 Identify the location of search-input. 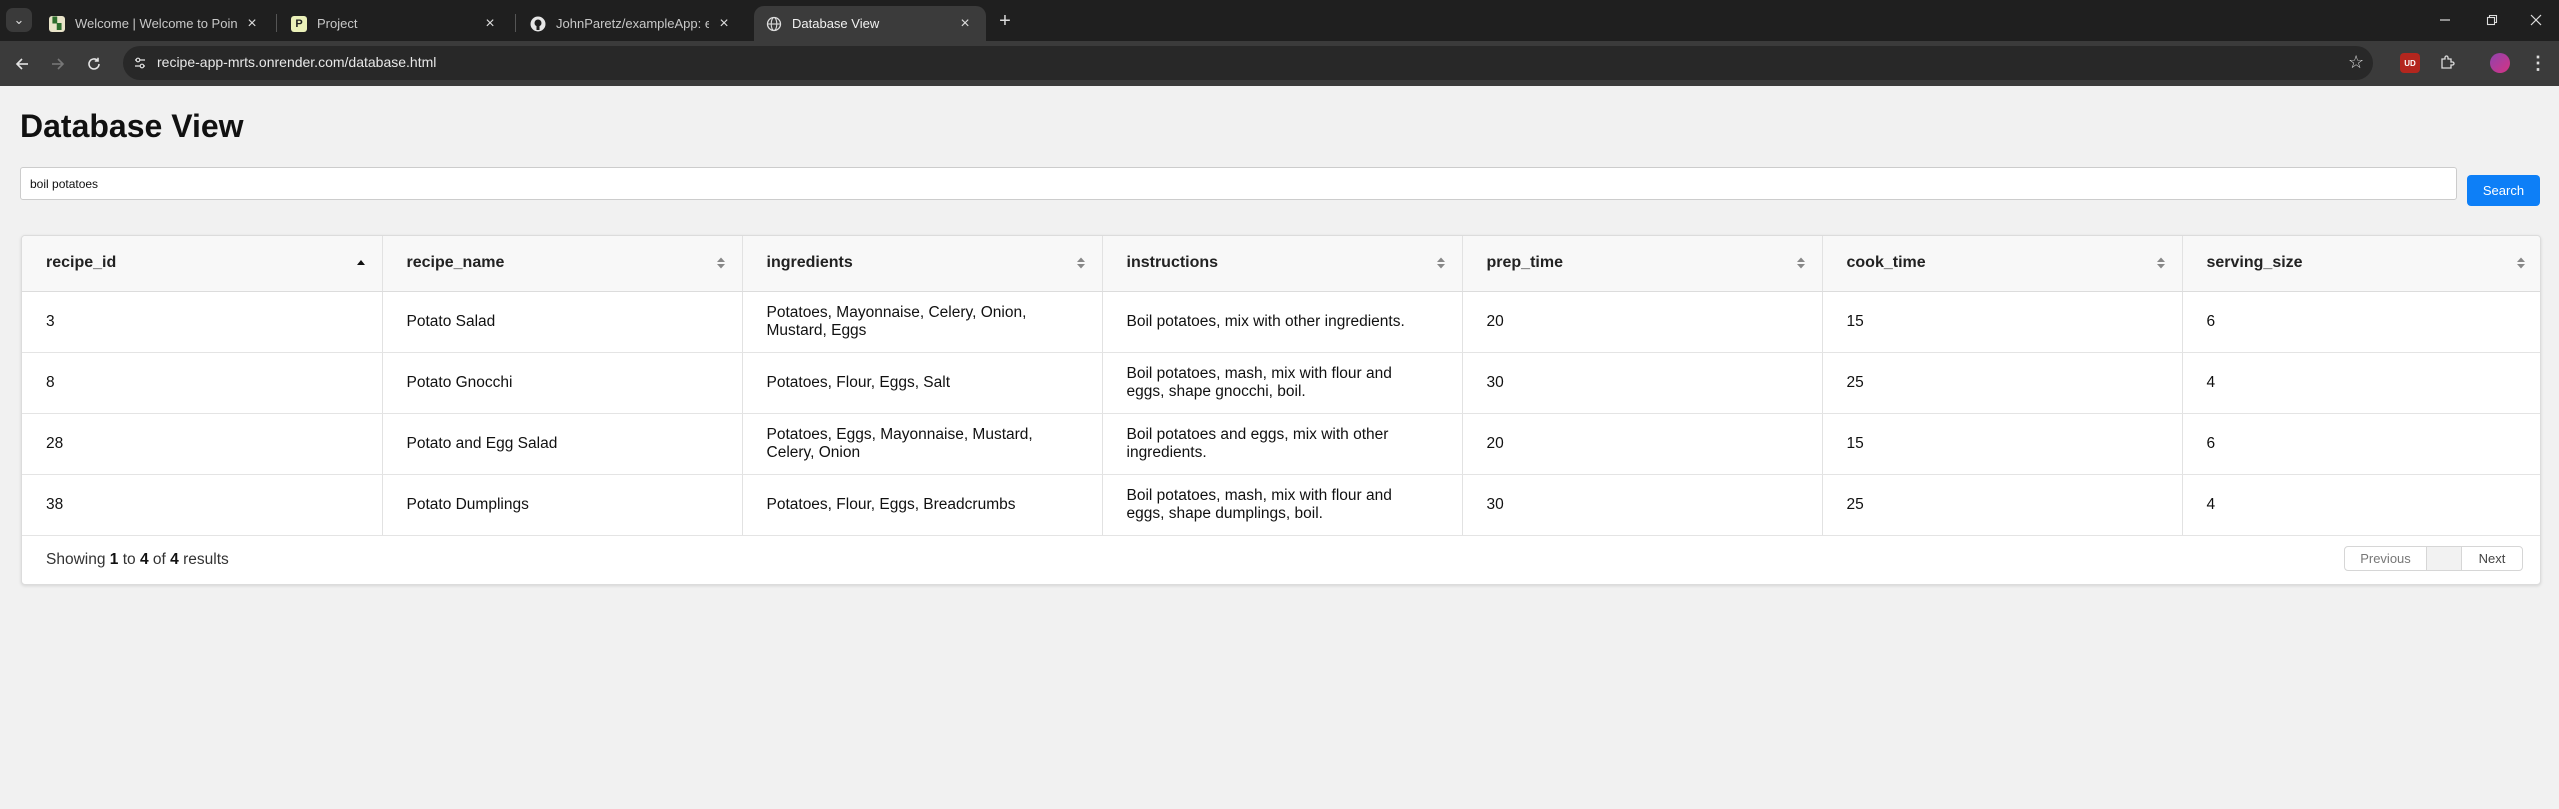
(1238, 183).